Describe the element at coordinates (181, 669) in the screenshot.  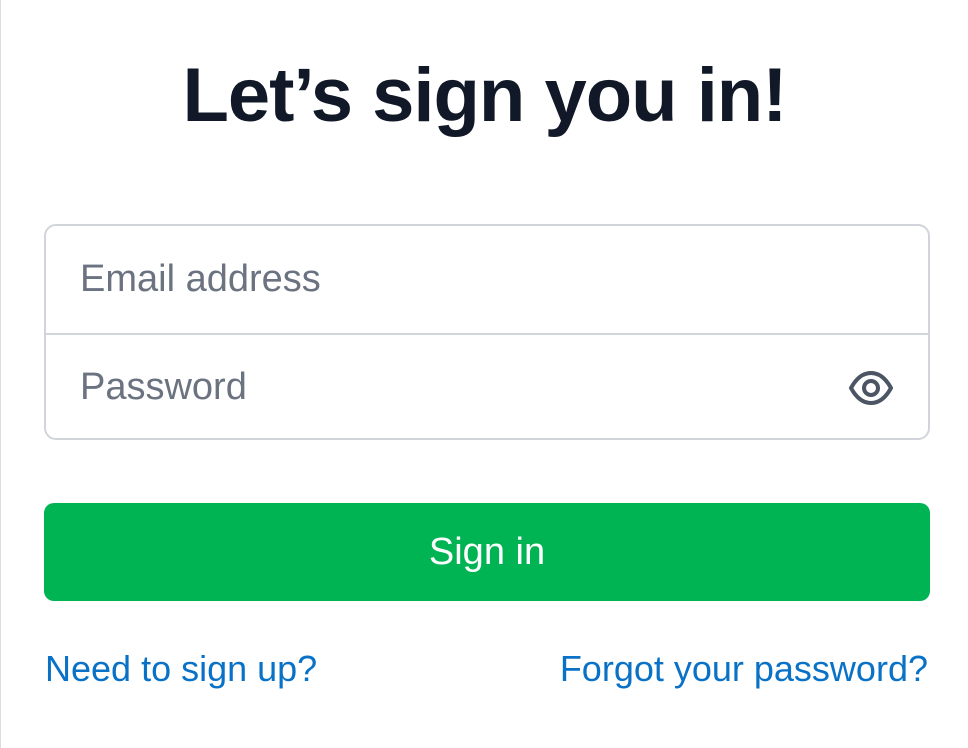
I see `sign-up-link: Need to sign up?` at that location.